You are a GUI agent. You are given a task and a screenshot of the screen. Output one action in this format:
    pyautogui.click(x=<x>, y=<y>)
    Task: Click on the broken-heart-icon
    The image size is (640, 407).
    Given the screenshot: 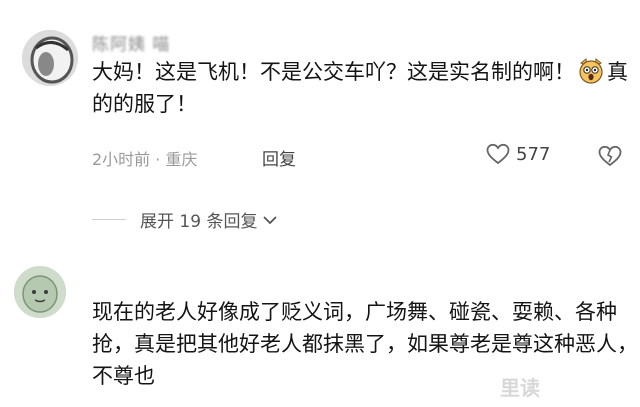 What is the action you would take?
    pyautogui.click(x=610, y=156)
    